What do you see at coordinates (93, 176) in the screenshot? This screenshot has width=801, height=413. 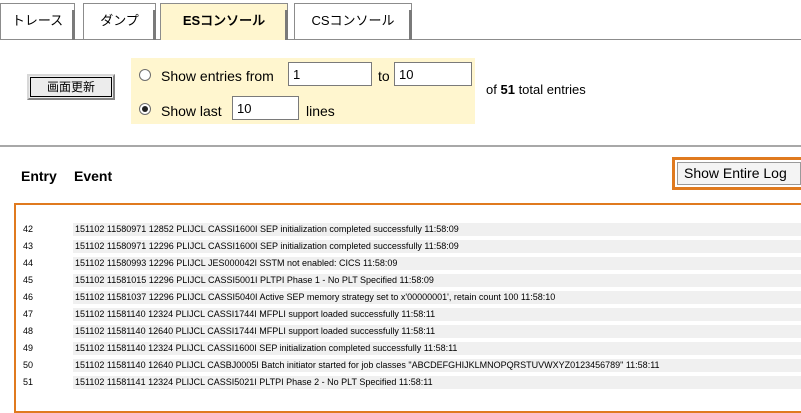 I see `column-header-event: Event` at bounding box center [93, 176].